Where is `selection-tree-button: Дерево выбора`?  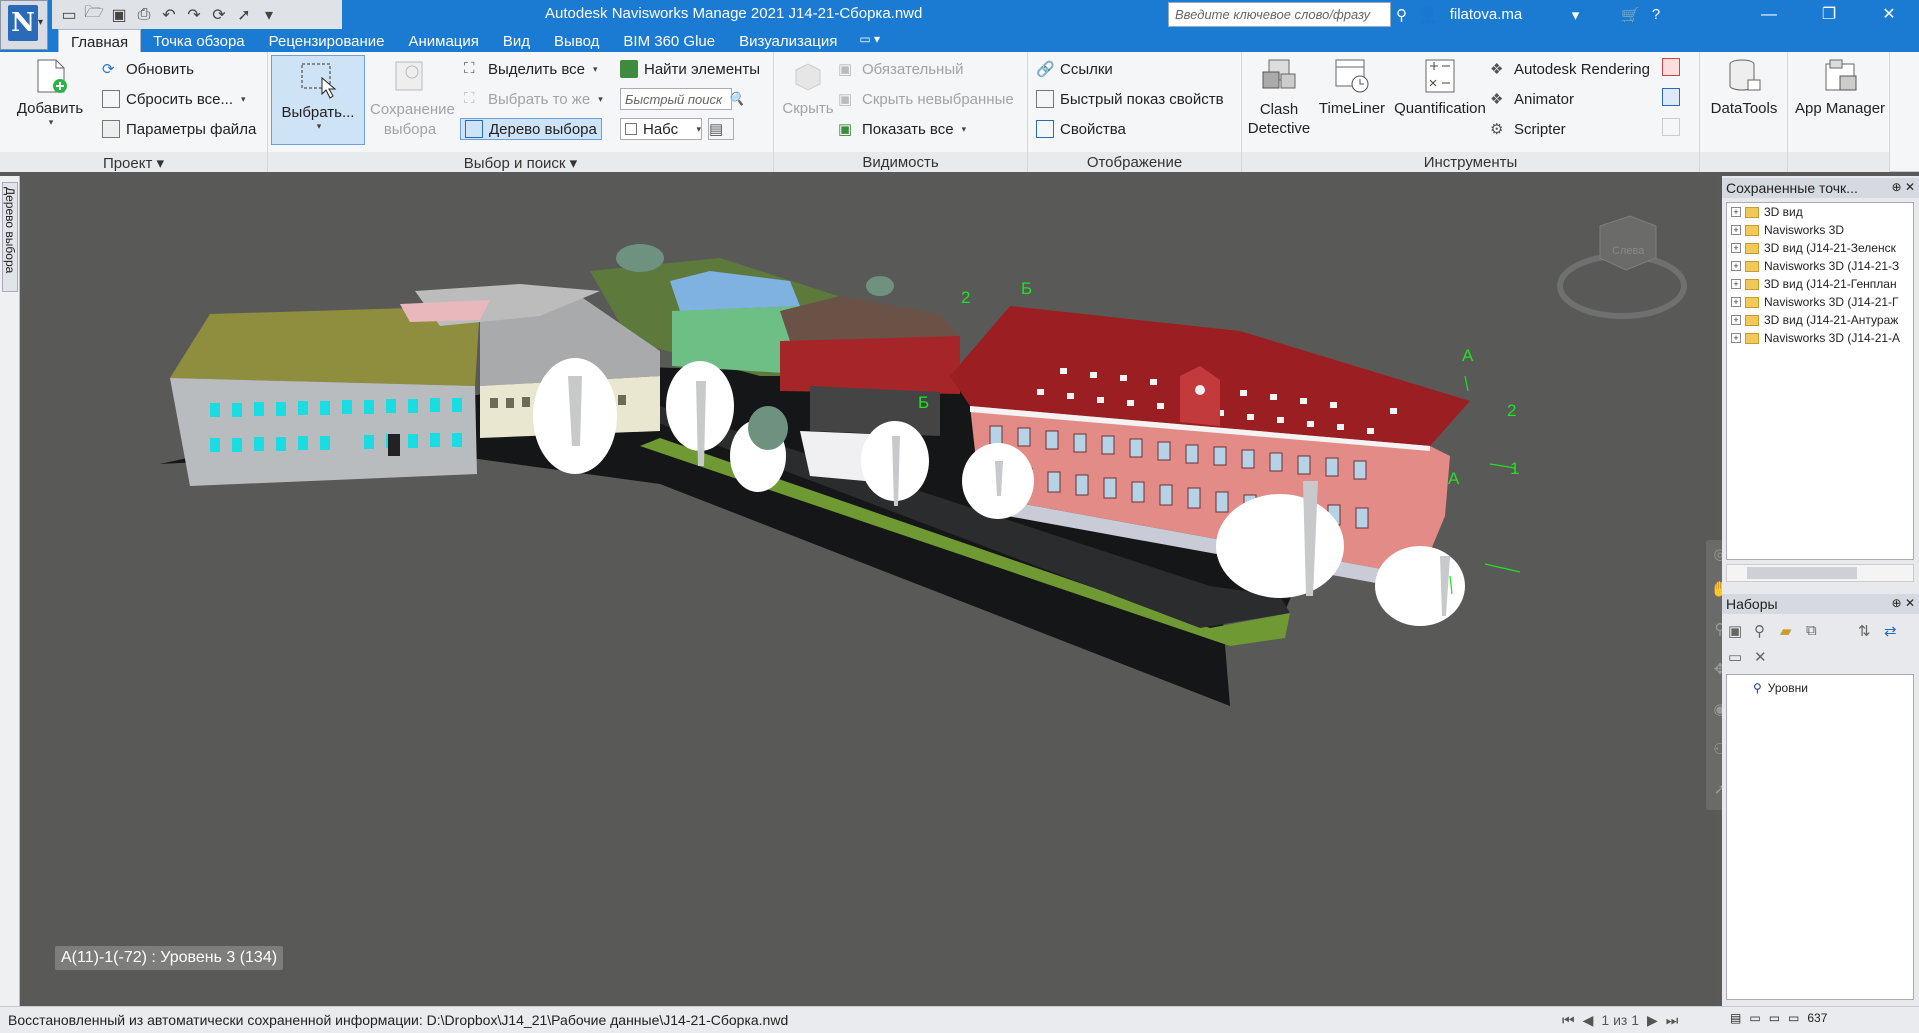
selection-tree-button: Дерево выбора is located at coordinates (531, 129).